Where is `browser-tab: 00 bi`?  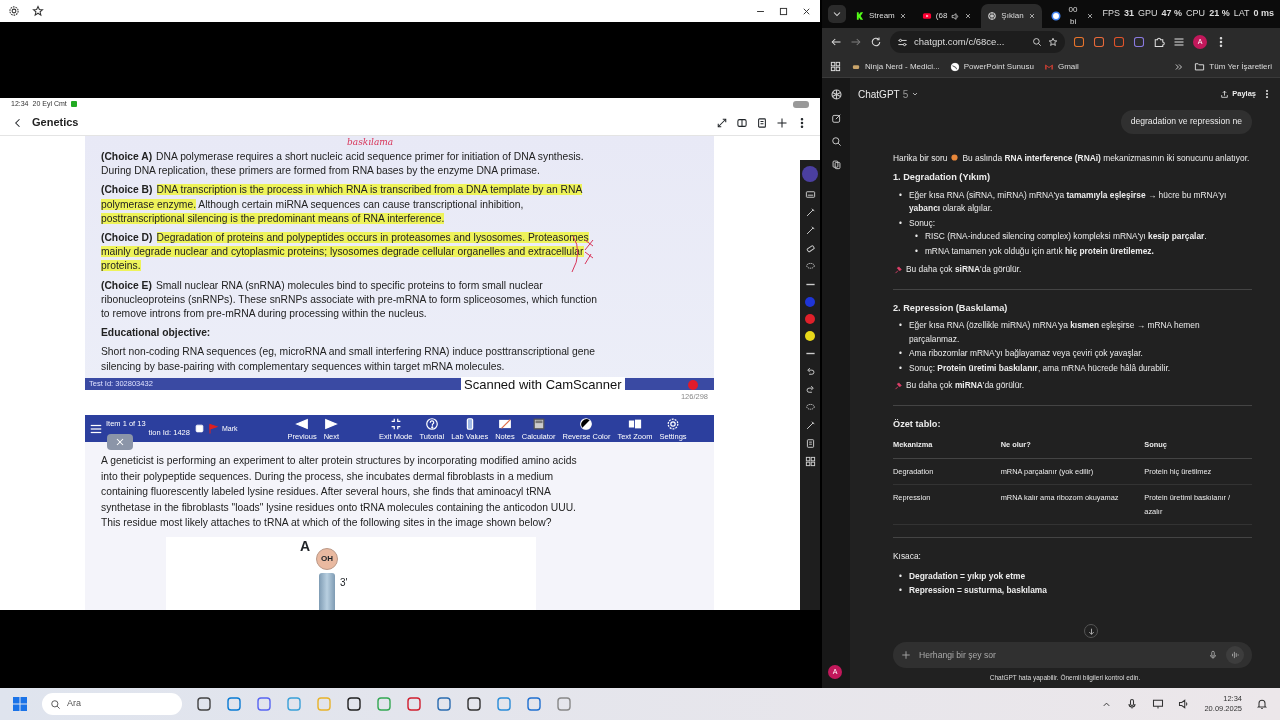
browser-tab: 00 bi is located at coordinates (1072, 16).